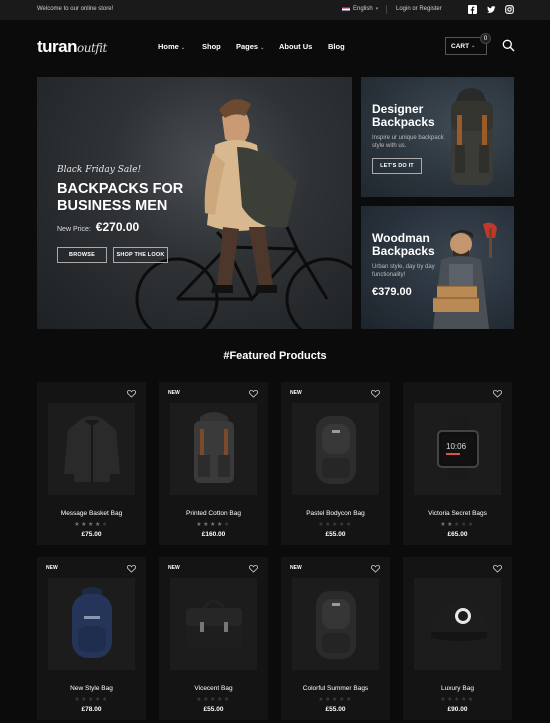  I want to click on language-label: English, so click(363, 9).